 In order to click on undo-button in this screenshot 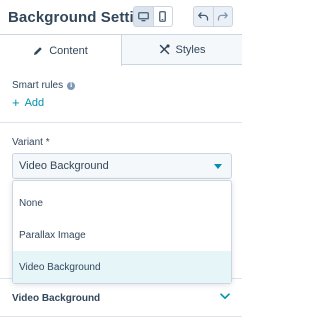, I will do `click(203, 16)`.